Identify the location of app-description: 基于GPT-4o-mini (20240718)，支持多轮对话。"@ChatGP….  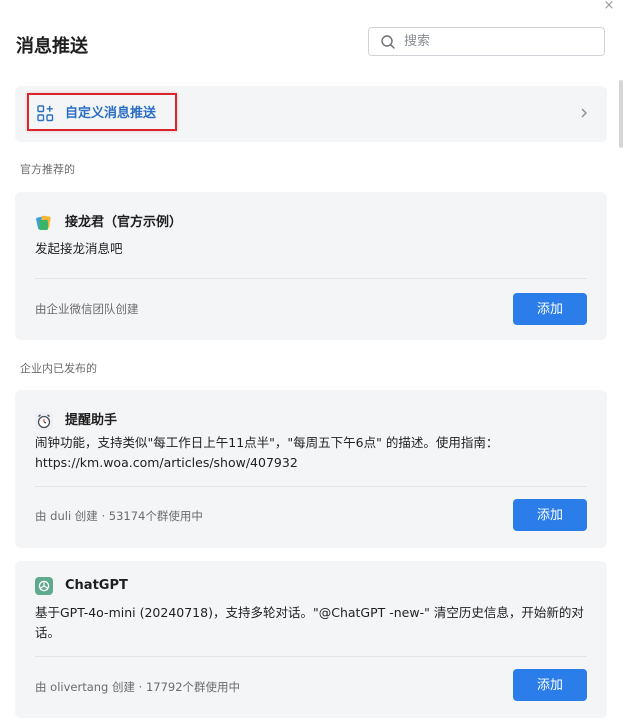
(309, 622).